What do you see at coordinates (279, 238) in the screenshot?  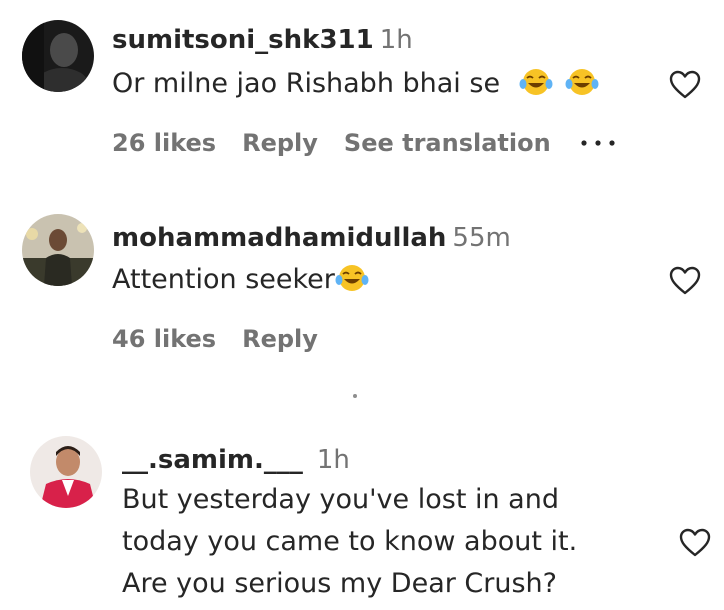 I see `username: mohammadhamidullah` at bounding box center [279, 238].